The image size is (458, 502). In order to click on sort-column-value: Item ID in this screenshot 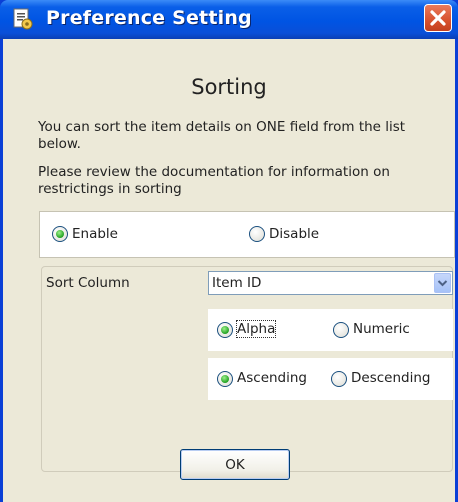, I will do `click(237, 283)`.